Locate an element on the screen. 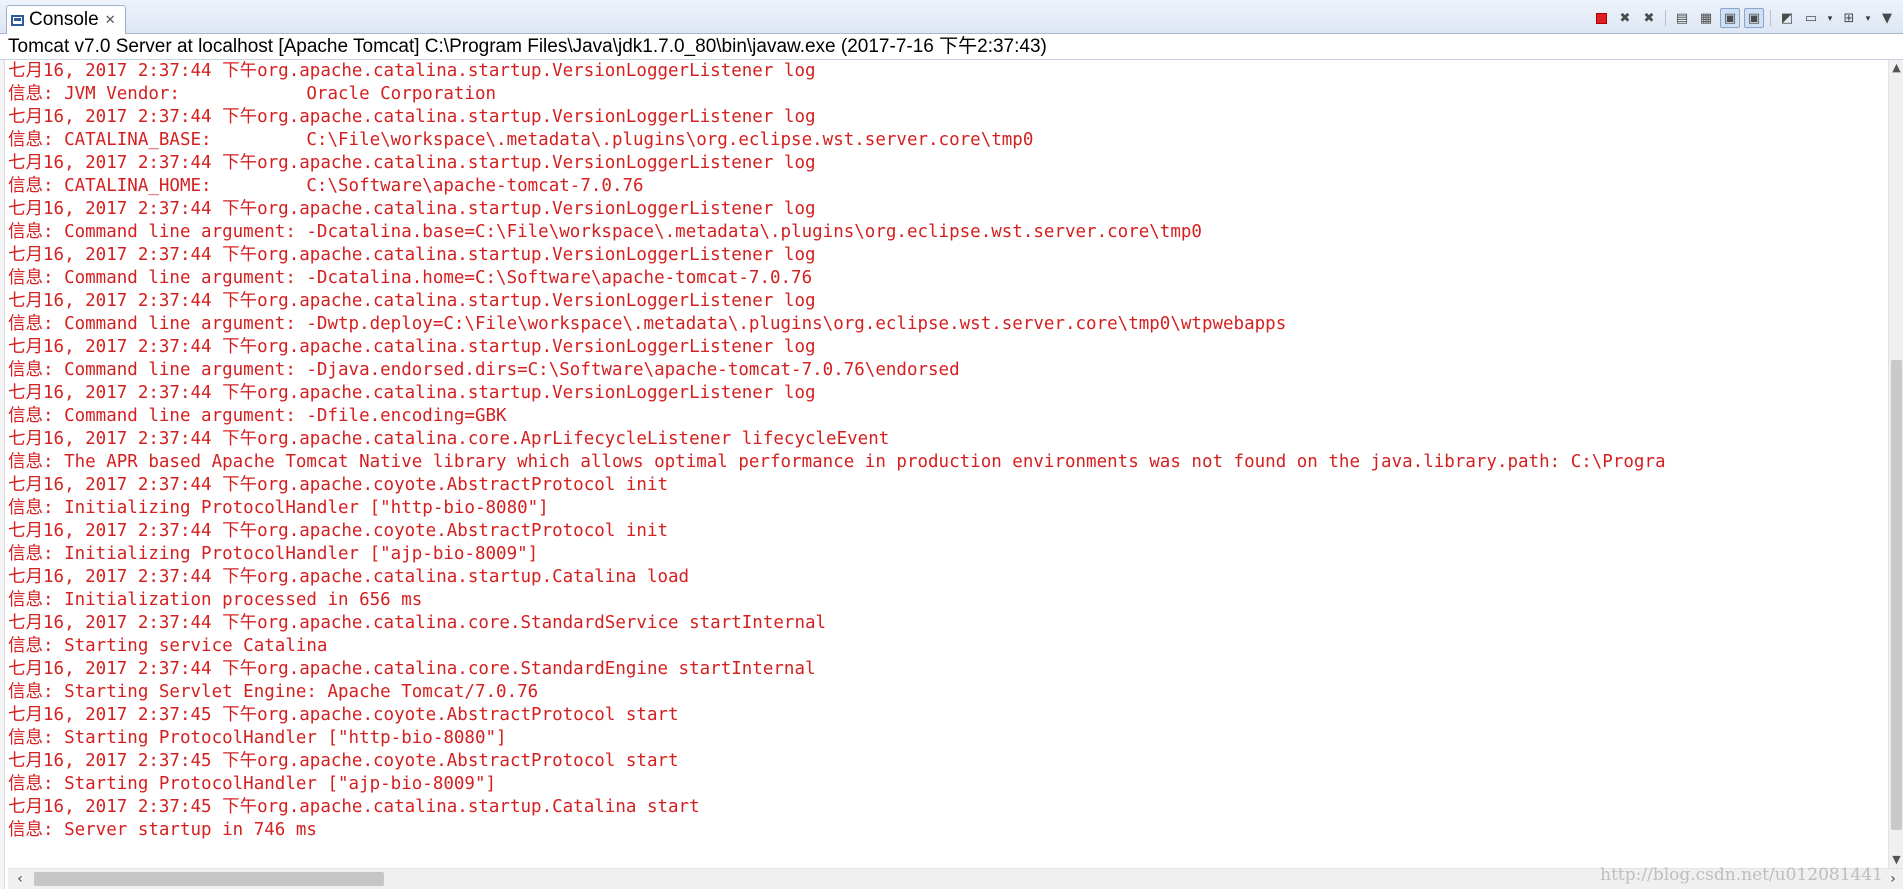 This screenshot has width=1903, height=889. log-line: 信息: Starting service Catalina is located at coordinates (168, 646).